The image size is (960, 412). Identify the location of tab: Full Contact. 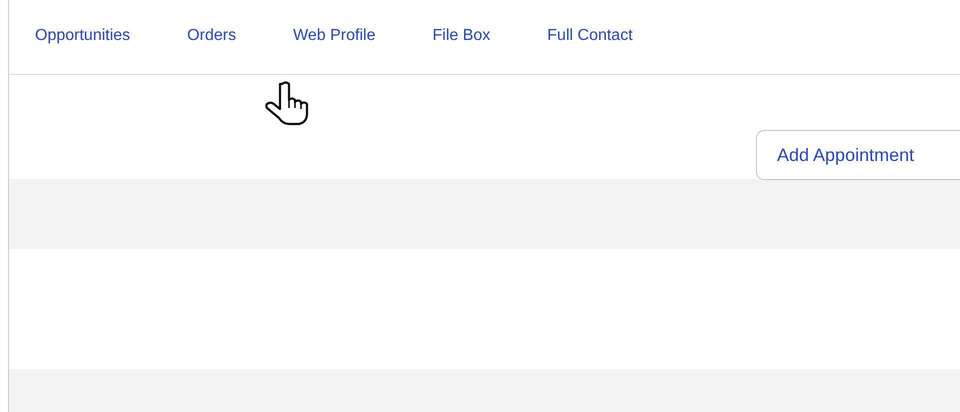
(590, 37).